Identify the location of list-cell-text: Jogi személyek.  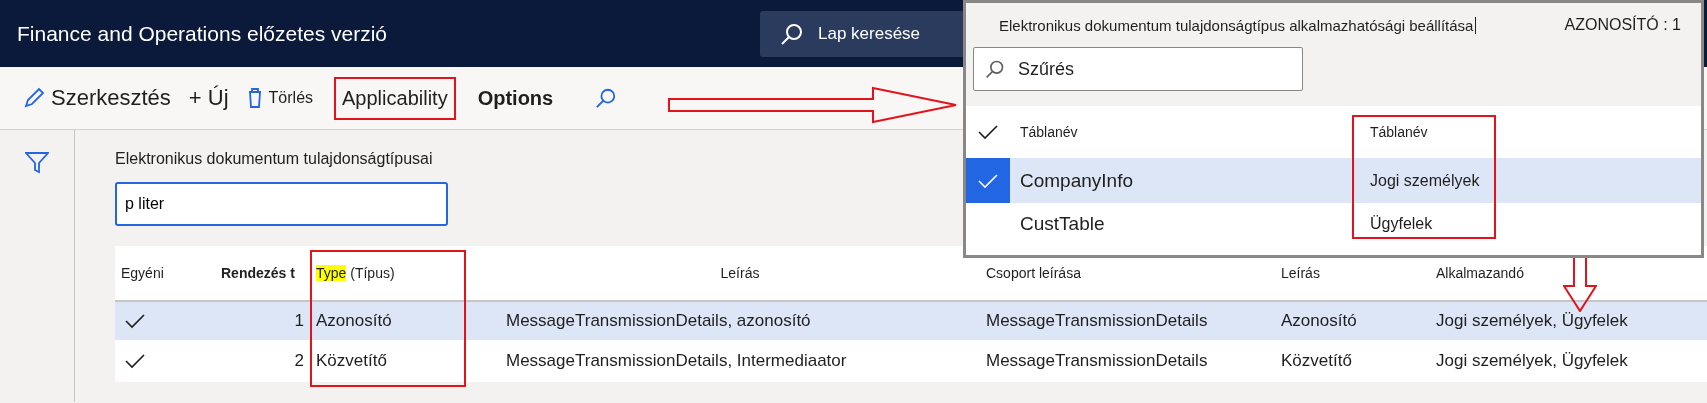
(1425, 180).